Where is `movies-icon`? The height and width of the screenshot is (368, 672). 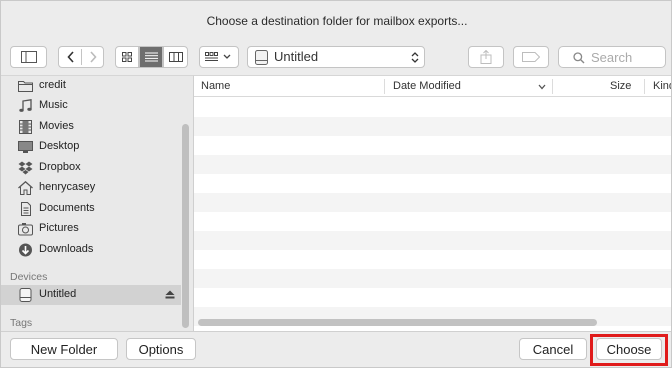
movies-icon is located at coordinates (25, 127).